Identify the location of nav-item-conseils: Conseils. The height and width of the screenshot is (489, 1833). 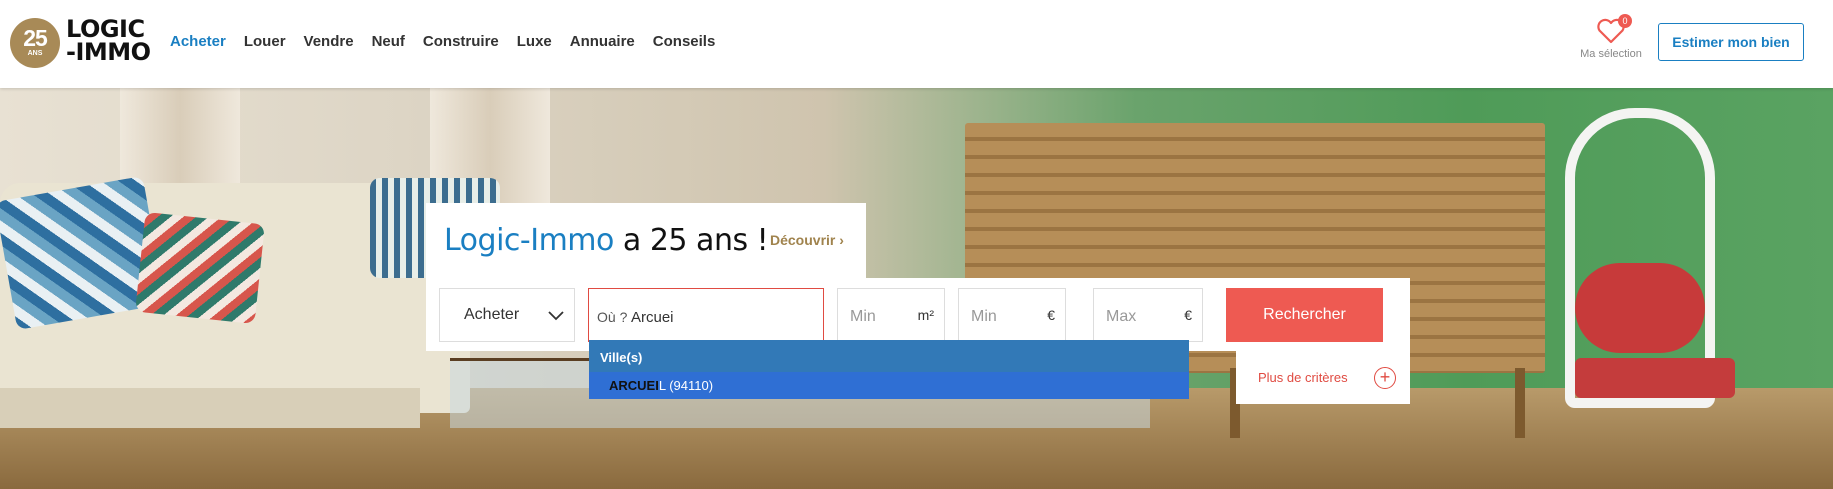
(684, 41).